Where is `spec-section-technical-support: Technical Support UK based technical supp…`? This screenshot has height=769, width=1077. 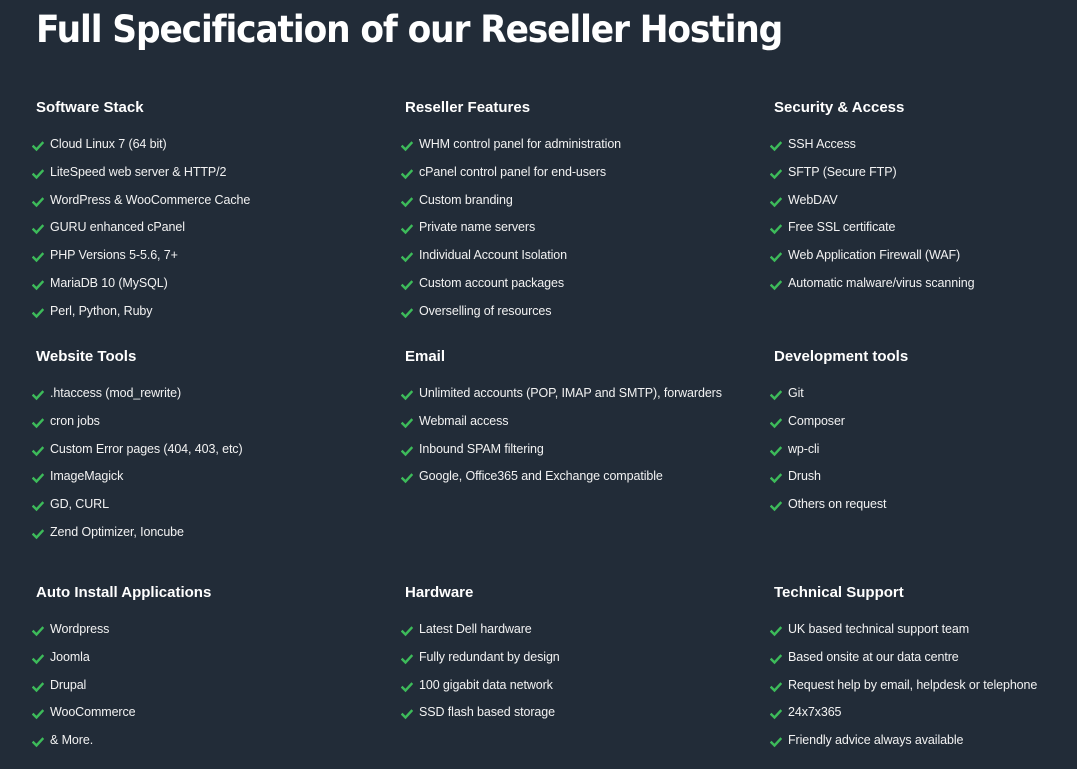 spec-section-technical-support: Technical Support UK based technical supp… is located at coordinates (923, 672).